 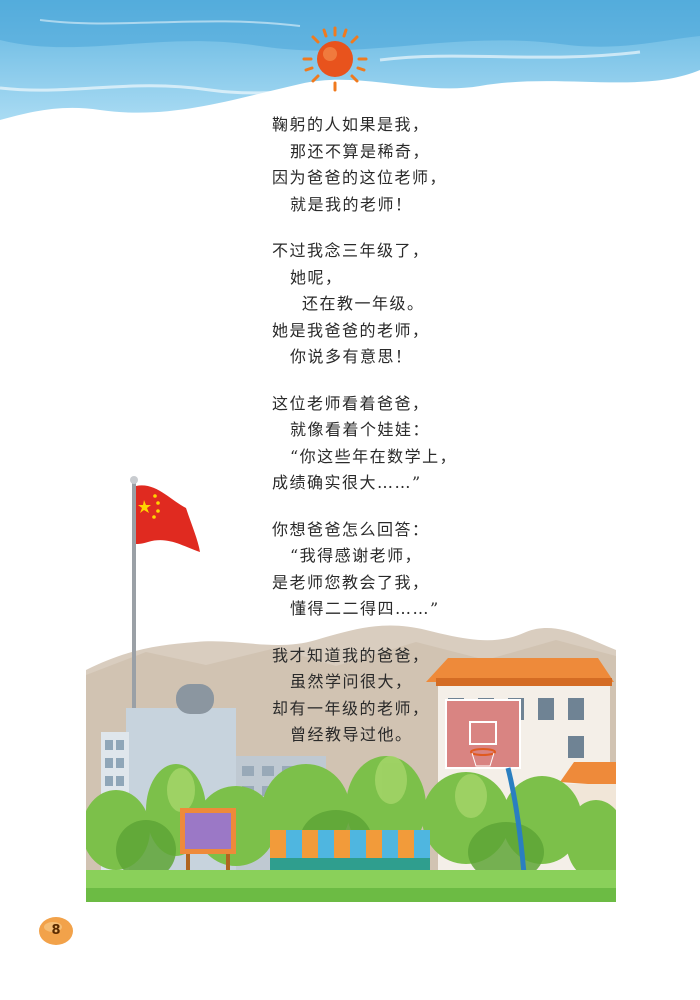 What do you see at coordinates (351, 734) in the screenshot?
I see `poem-line: 曾经教导过他。` at bounding box center [351, 734].